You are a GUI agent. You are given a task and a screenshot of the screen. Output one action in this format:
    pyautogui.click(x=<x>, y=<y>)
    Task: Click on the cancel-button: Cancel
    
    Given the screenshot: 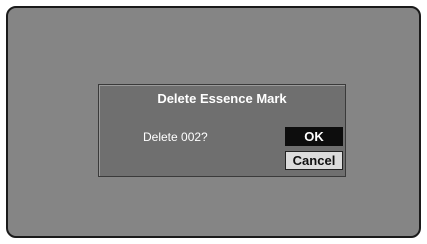 What is the action you would take?
    pyautogui.click(x=314, y=160)
    